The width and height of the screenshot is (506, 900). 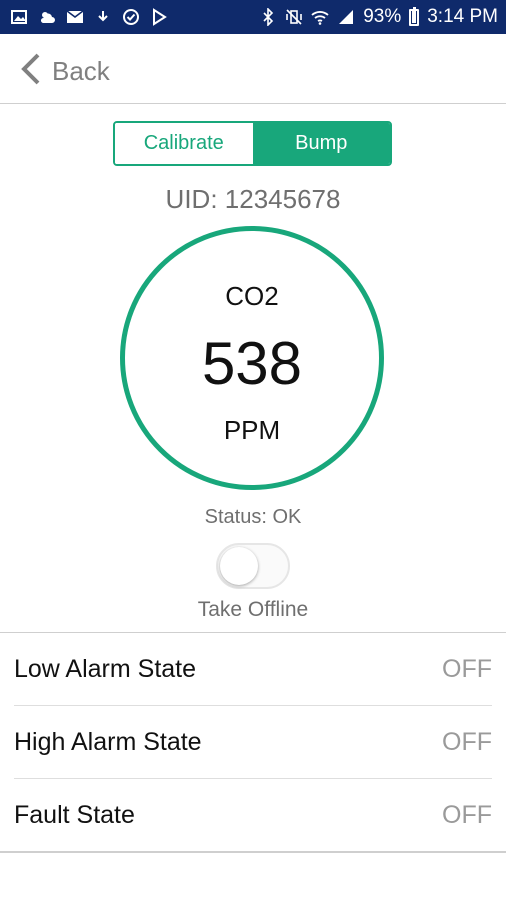 I want to click on back-button: Back, so click(x=64, y=71).